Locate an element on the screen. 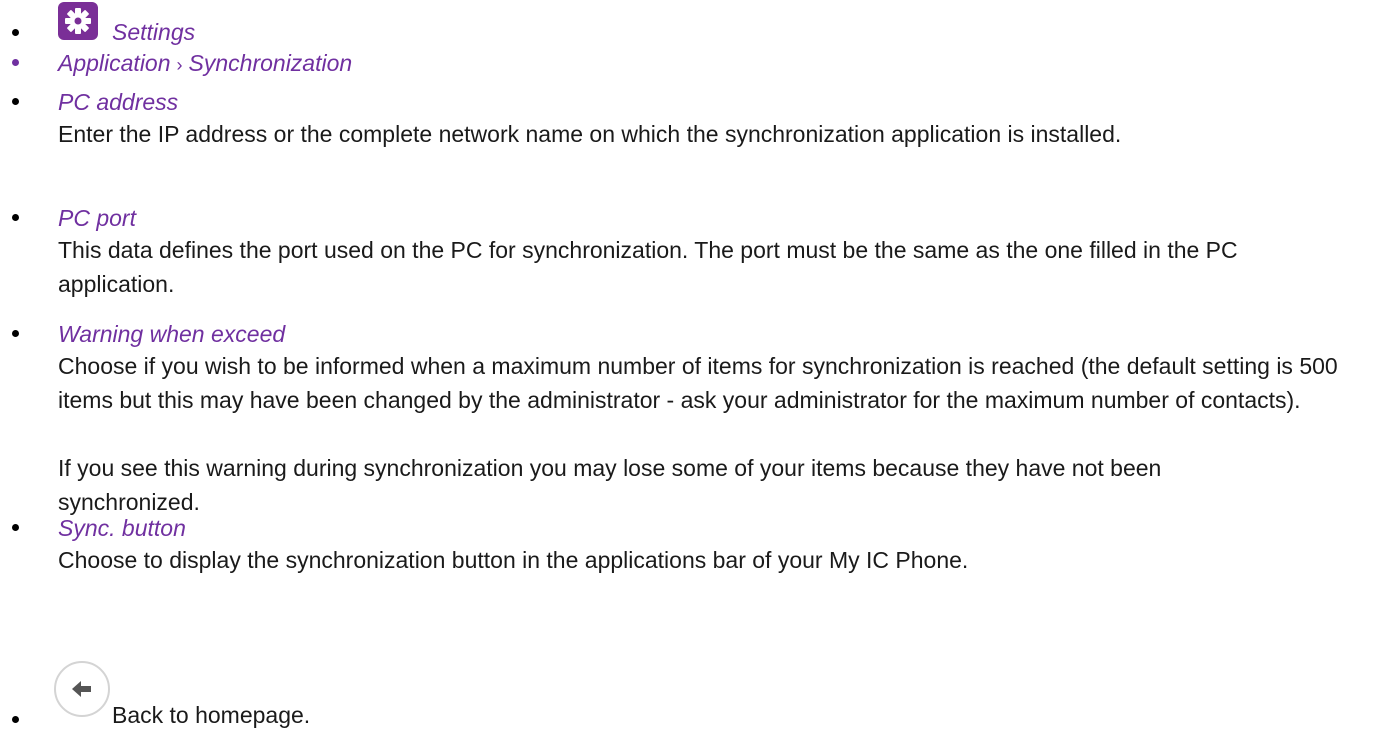 The height and width of the screenshot is (729, 1381). gear-icon is located at coordinates (78, 21).